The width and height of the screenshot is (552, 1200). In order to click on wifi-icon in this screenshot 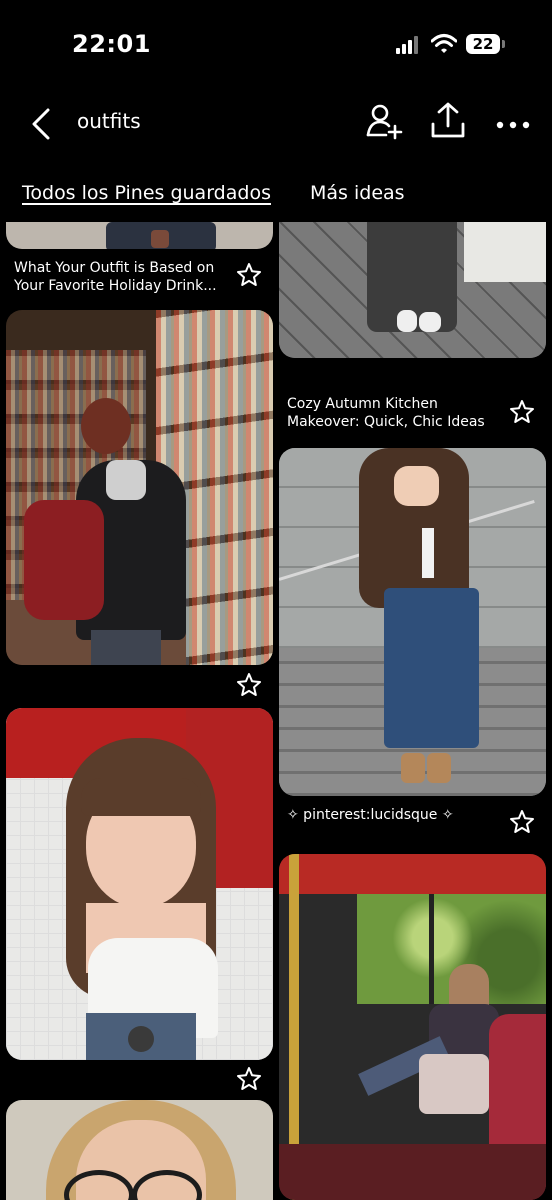, I will do `click(444, 43)`.